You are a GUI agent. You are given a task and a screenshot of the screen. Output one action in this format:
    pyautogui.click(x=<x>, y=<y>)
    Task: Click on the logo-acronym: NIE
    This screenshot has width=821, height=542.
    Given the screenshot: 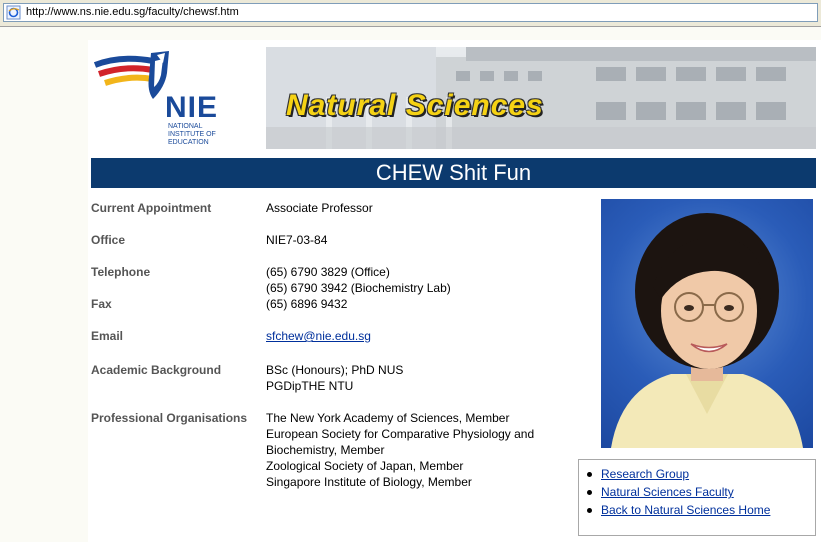 What is the action you would take?
    pyautogui.click(x=192, y=107)
    